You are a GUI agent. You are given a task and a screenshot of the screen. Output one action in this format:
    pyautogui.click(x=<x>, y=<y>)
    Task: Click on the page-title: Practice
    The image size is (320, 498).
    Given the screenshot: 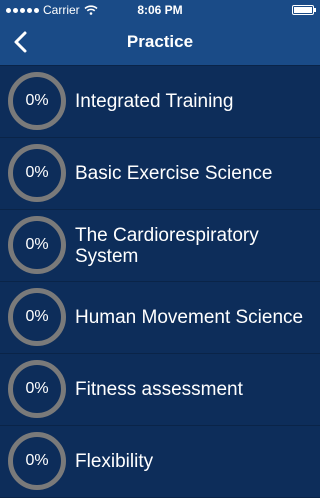 What is the action you would take?
    pyautogui.click(x=160, y=41)
    